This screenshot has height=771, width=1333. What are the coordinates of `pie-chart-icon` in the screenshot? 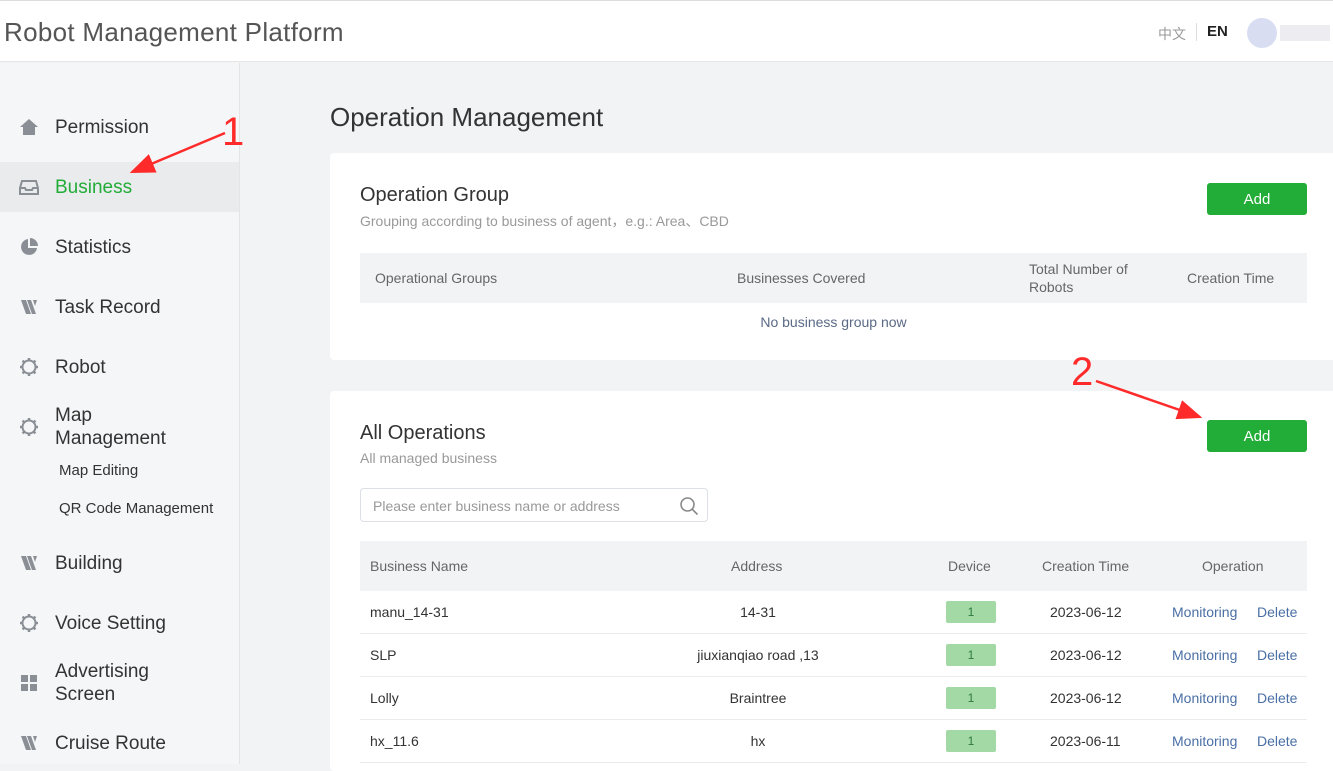 It's located at (29, 247).